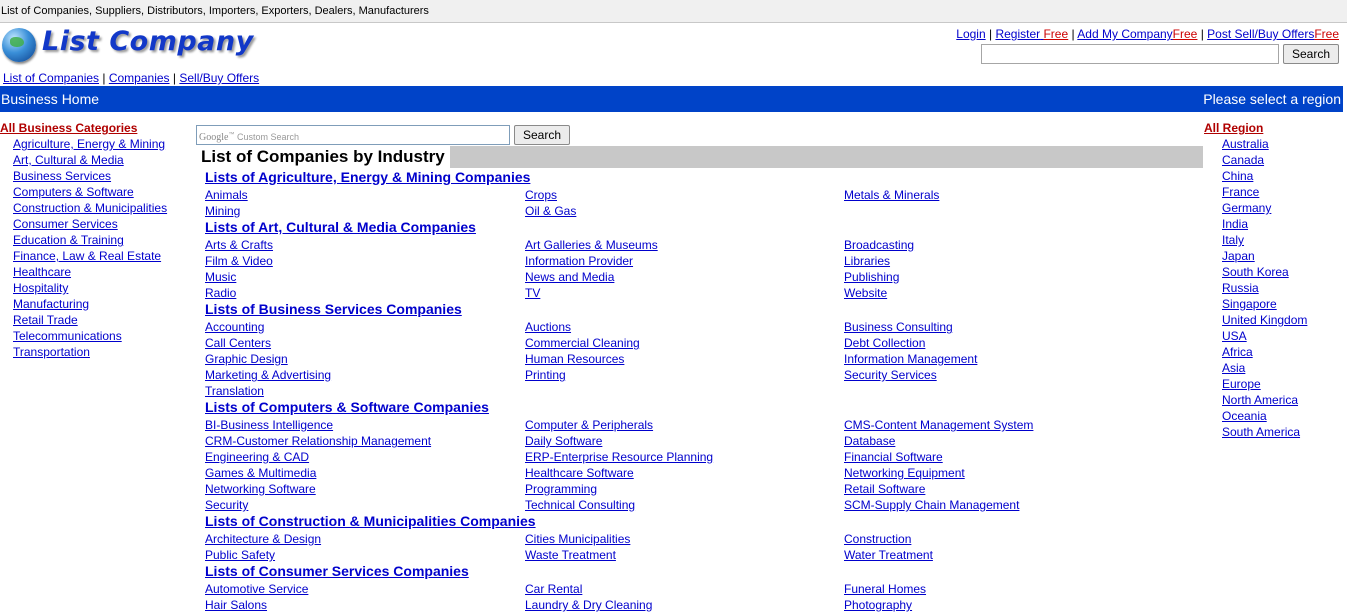 Image resolution: width=1347 pixels, height=616 pixels. I want to click on subcategory-link: Marketing & Advertising, so click(268, 375).